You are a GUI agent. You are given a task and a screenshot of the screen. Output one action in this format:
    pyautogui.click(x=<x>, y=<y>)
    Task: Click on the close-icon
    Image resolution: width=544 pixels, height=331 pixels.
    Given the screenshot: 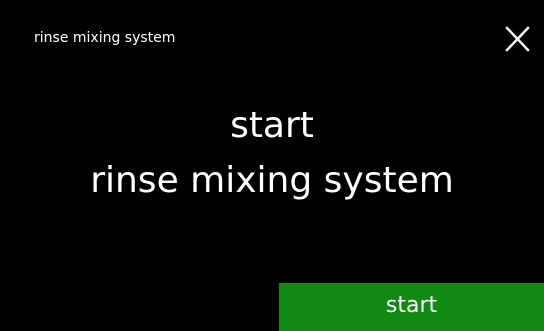 What is the action you would take?
    pyautogui.click(x=517, y=39)
    